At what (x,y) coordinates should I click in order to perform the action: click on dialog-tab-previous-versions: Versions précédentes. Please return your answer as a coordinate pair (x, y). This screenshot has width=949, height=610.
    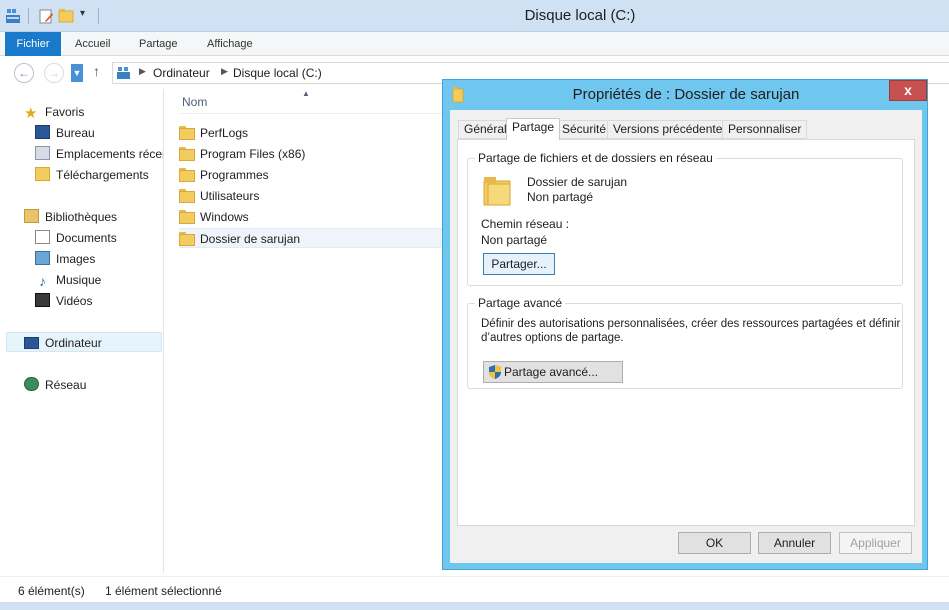
    Looking at the image, I should click on (671, 129).